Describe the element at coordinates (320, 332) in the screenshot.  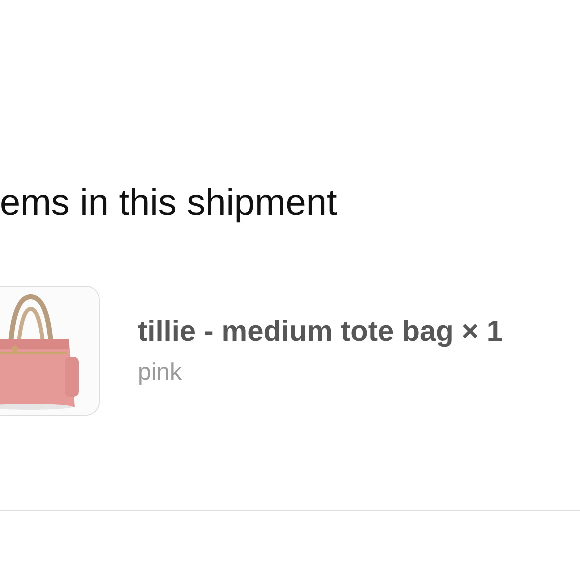
I see `product-name: tillie - medium tote bag × 1` at that location.